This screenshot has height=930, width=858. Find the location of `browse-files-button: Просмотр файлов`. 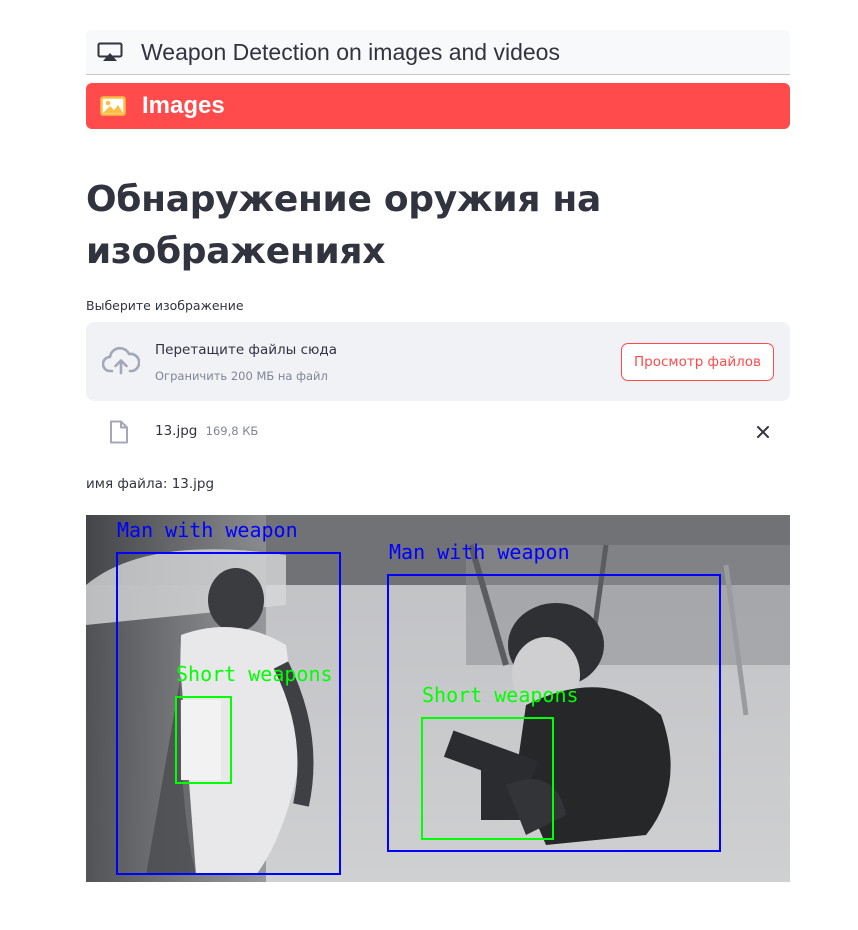

browse-files-button: Просмотр файлов is located at coordinates (697, 362).